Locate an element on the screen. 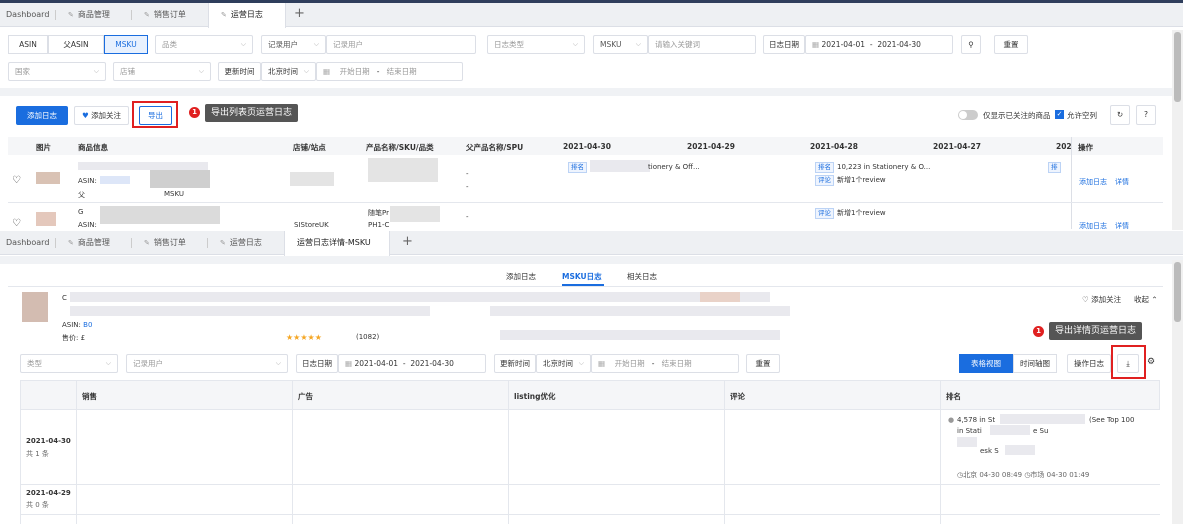 The height and width of the screenshot is (524, 1183). row2-detail-link: 详情 is located at coordinates (1122, 226).